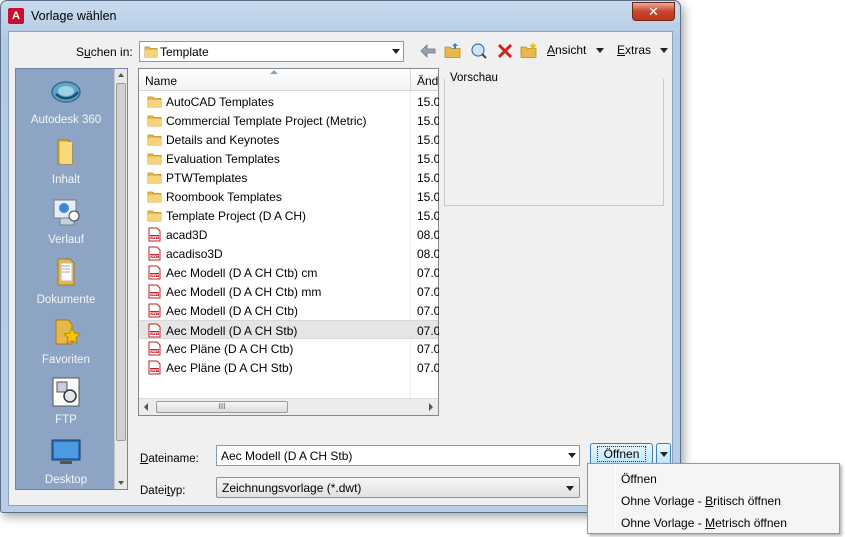 This screenshot has width=845, height=537. What do you see at coordinates (428, 235) in the screenshot?
I see `file-row-date: 08.0` at bounding box center [428, 235].